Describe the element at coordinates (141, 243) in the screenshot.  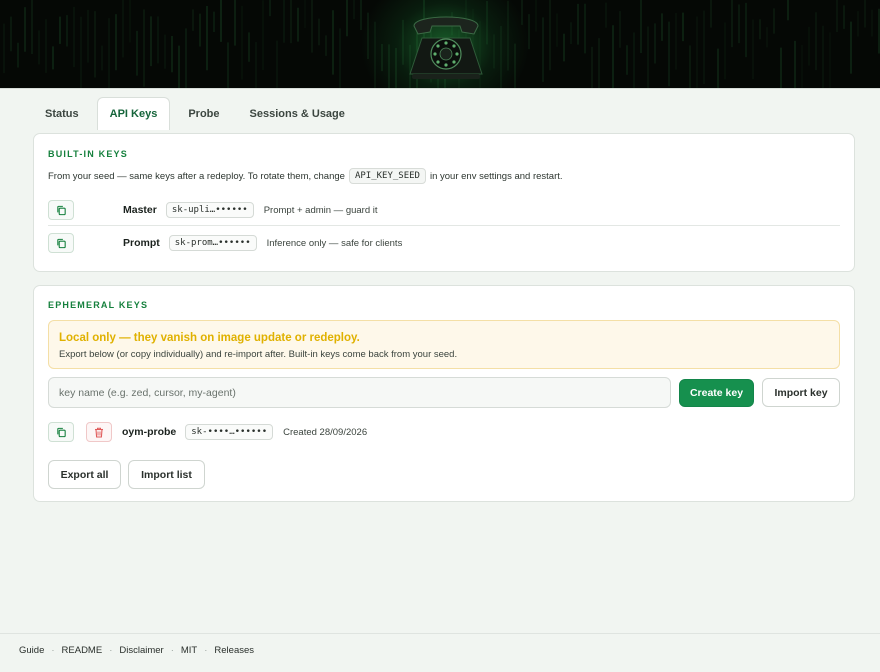
I see `key-name: Prompt` at that location.